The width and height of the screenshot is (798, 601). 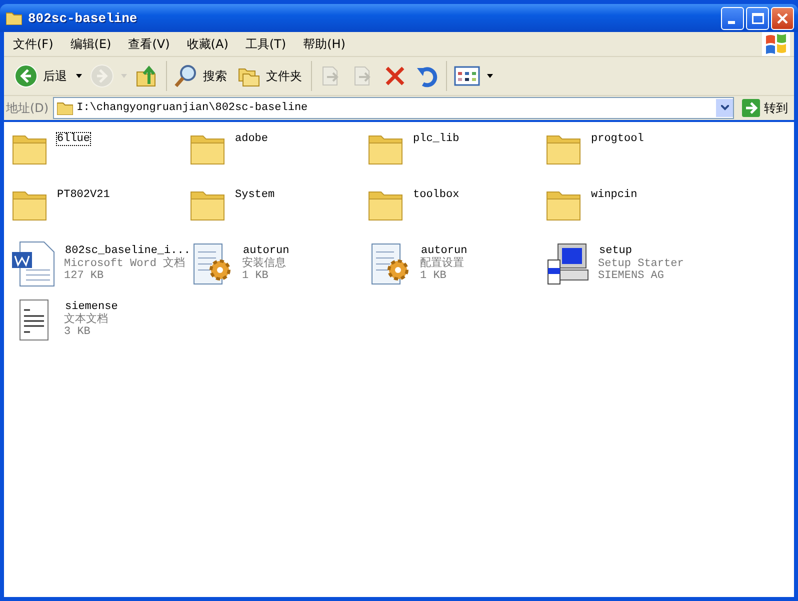 What do you see at coordinates (186, 76) in the screenshot?
I see `search-icon` at bounding box center [186, 76].